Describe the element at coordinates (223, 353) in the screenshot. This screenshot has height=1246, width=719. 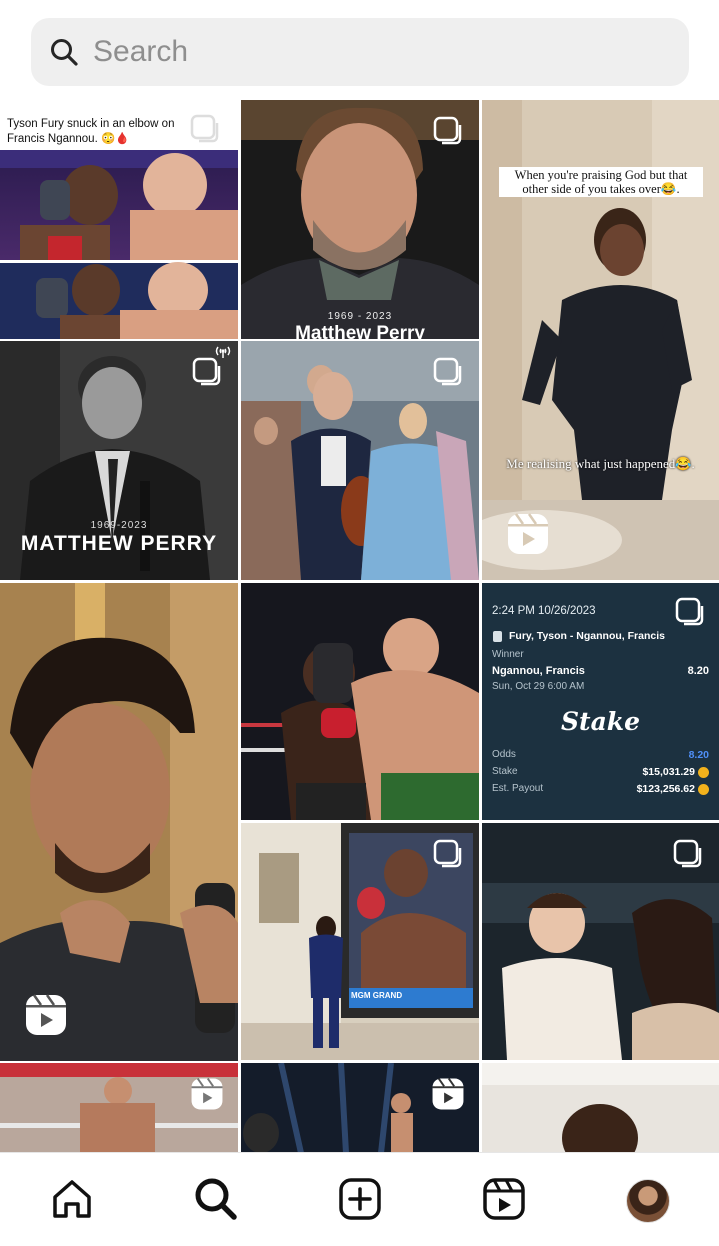
I see `audio-icon` at that location.